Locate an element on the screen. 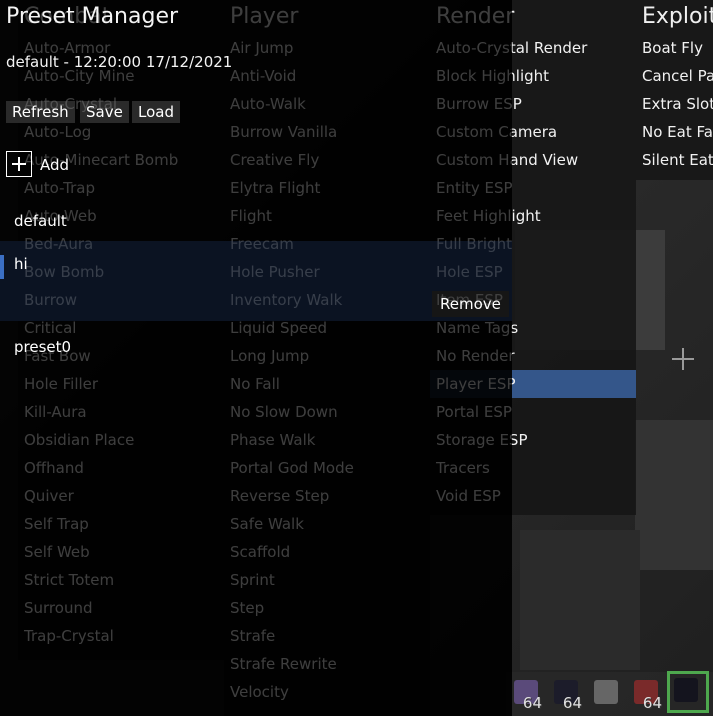 The height and width of the screenshot is (716, 713). pickaxe-icon is located at coordinates (606, 692).